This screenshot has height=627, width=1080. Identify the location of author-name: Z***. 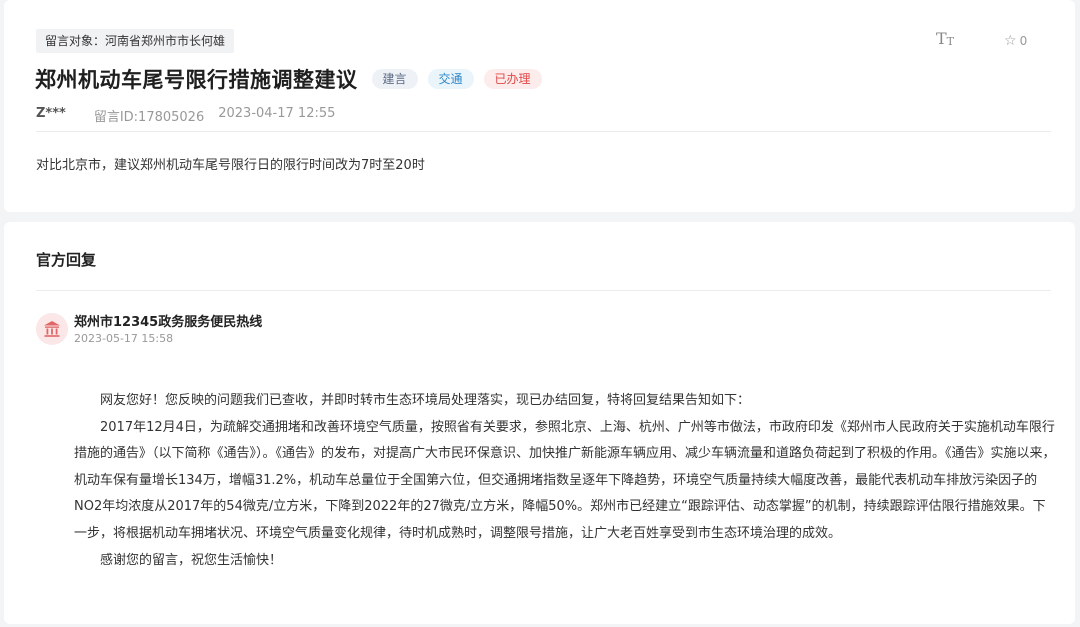
(51, 113).